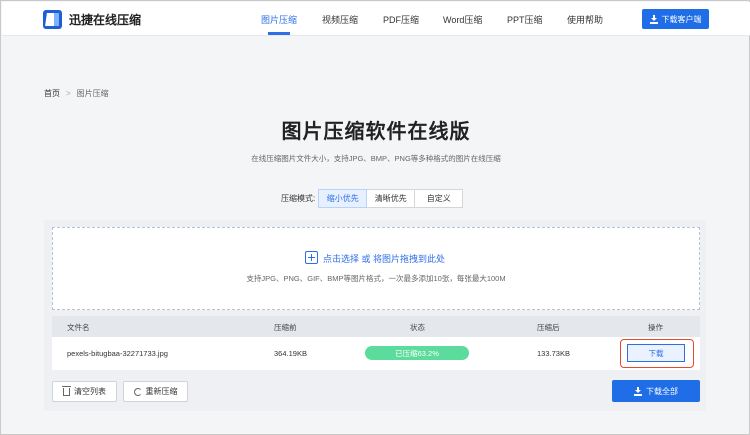 This screenshot has height=435, width=750. I want to click on col-before: 压缩前, so click(285, 327).